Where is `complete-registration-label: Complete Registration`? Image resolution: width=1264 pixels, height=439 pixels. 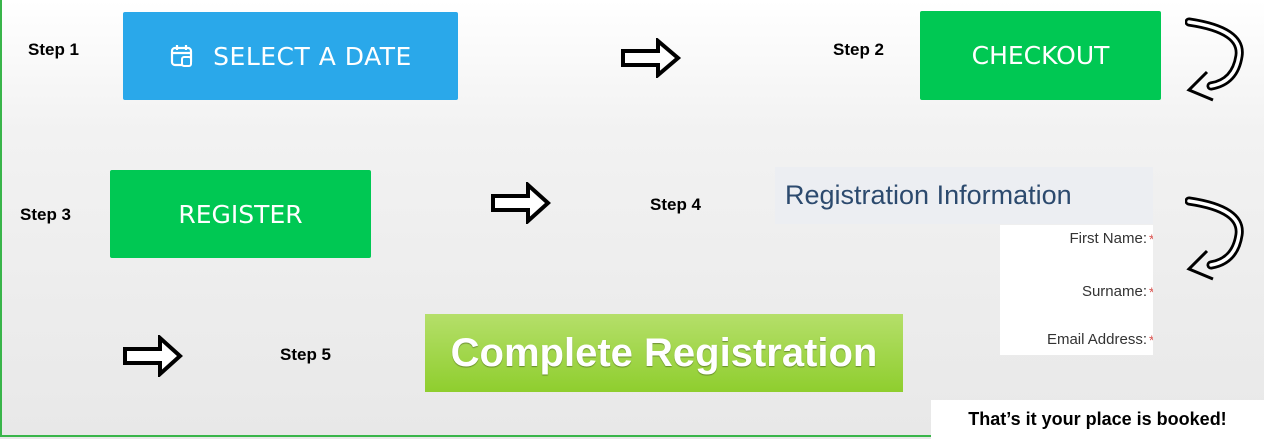
complete-registration-label: Complete Registration is located at coordinates (664, 352).